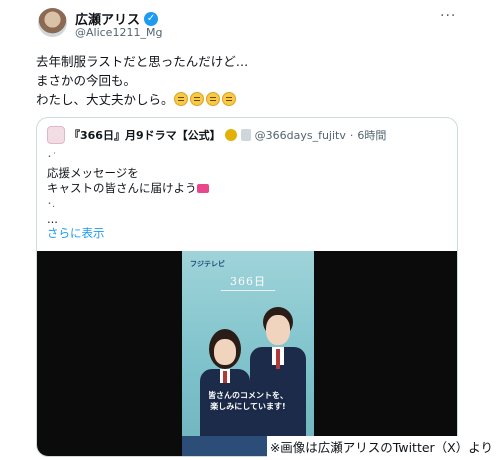  What do you see at coordinates (230, 135) in the screenshot?
I see `gold-verified-icon` at bounding box center [230, 135].